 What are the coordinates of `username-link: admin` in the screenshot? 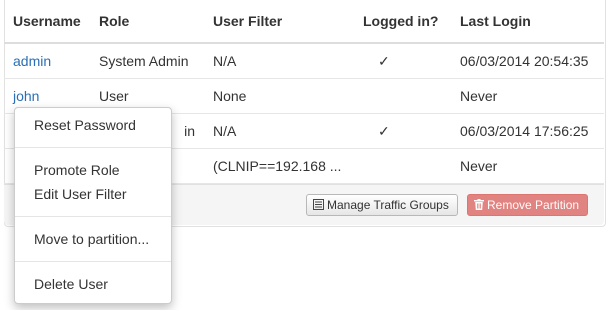 It's located at (32, 61).